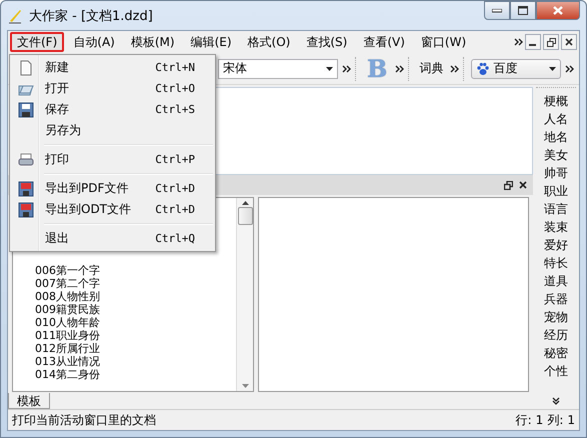  I want to click on tab: 模板, so click(29, 401).